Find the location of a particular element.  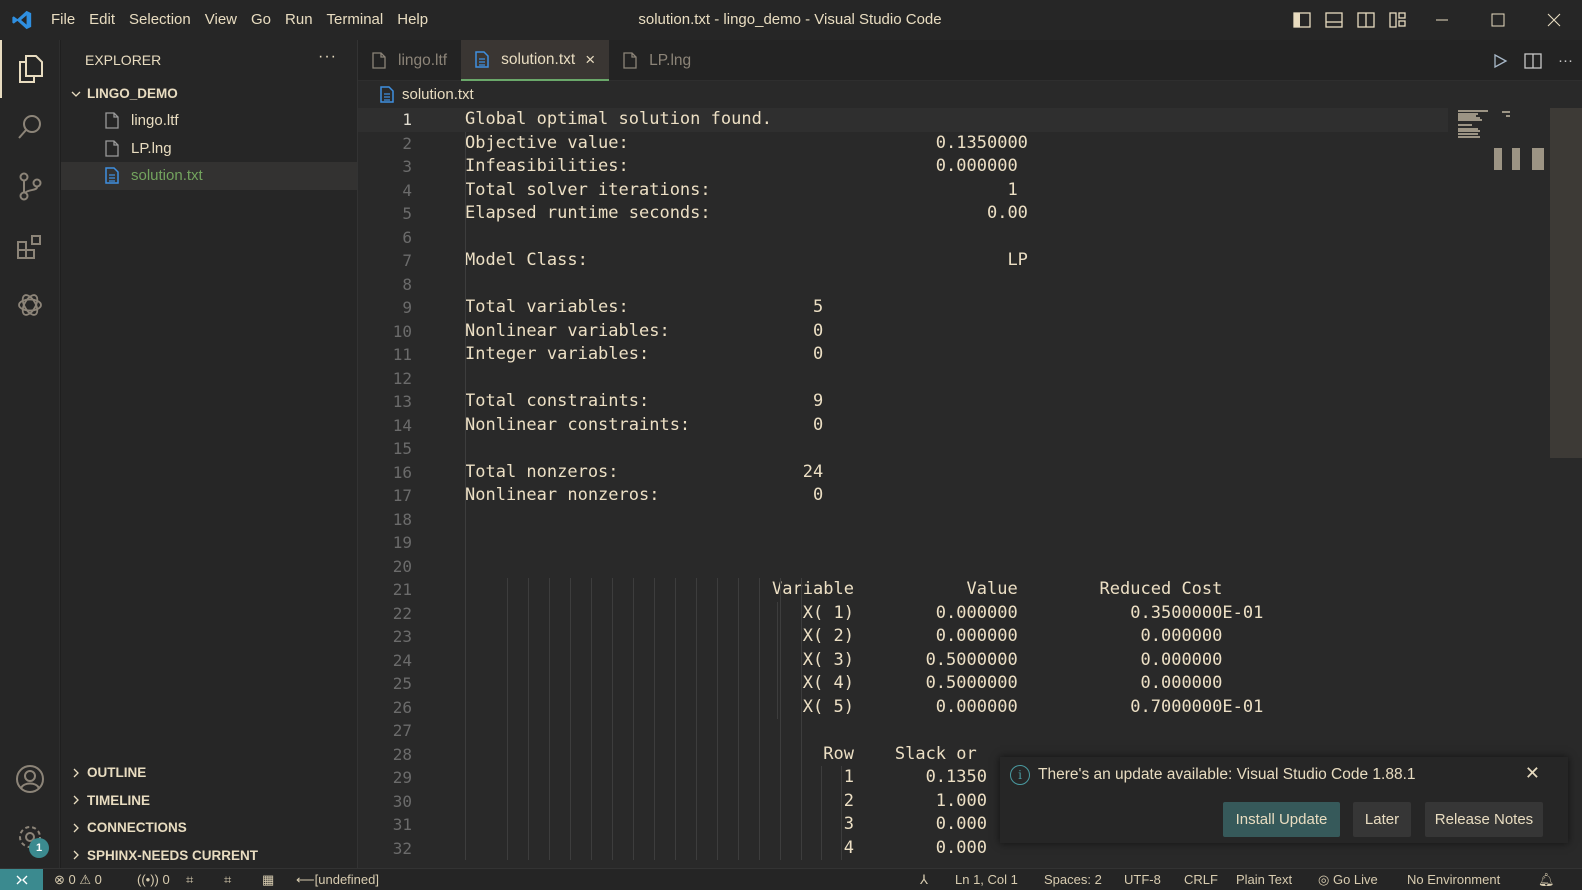

go-live-status: ◎ Go Live is located at coordinates (1348, 880).